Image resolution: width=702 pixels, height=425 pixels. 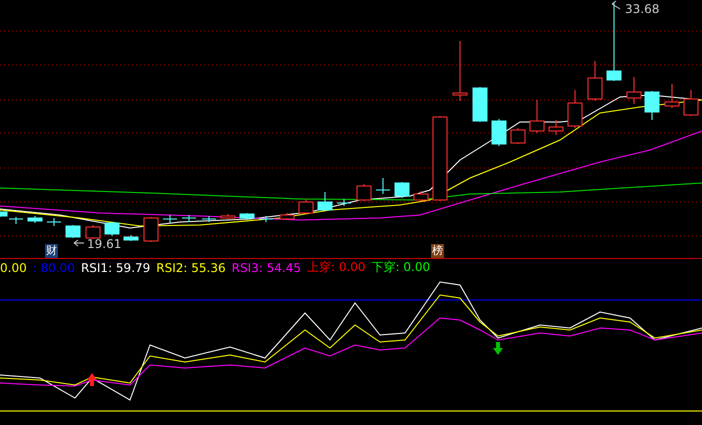 What do you see at coordinates (115, 267) in the screenshot?
I see `legend-value: RSI1: 59.79` at bounding box center [115, 267].